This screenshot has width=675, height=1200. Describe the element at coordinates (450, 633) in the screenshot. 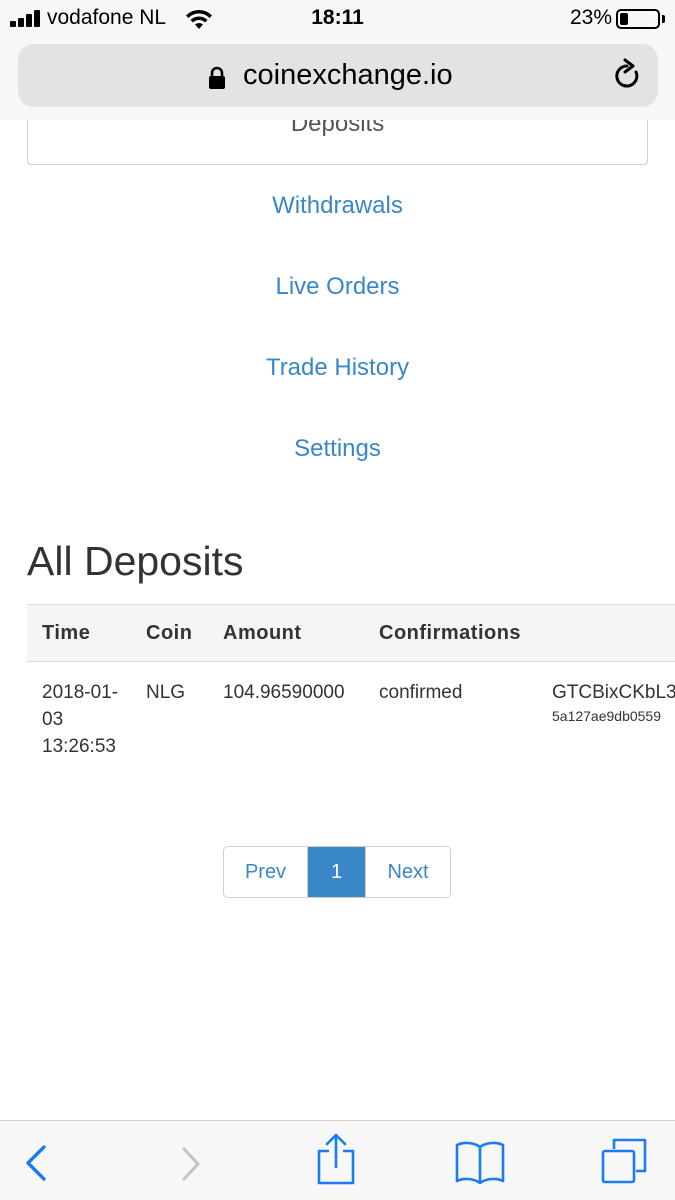

I see `column-header-confirmations: Confirmations` at that location.